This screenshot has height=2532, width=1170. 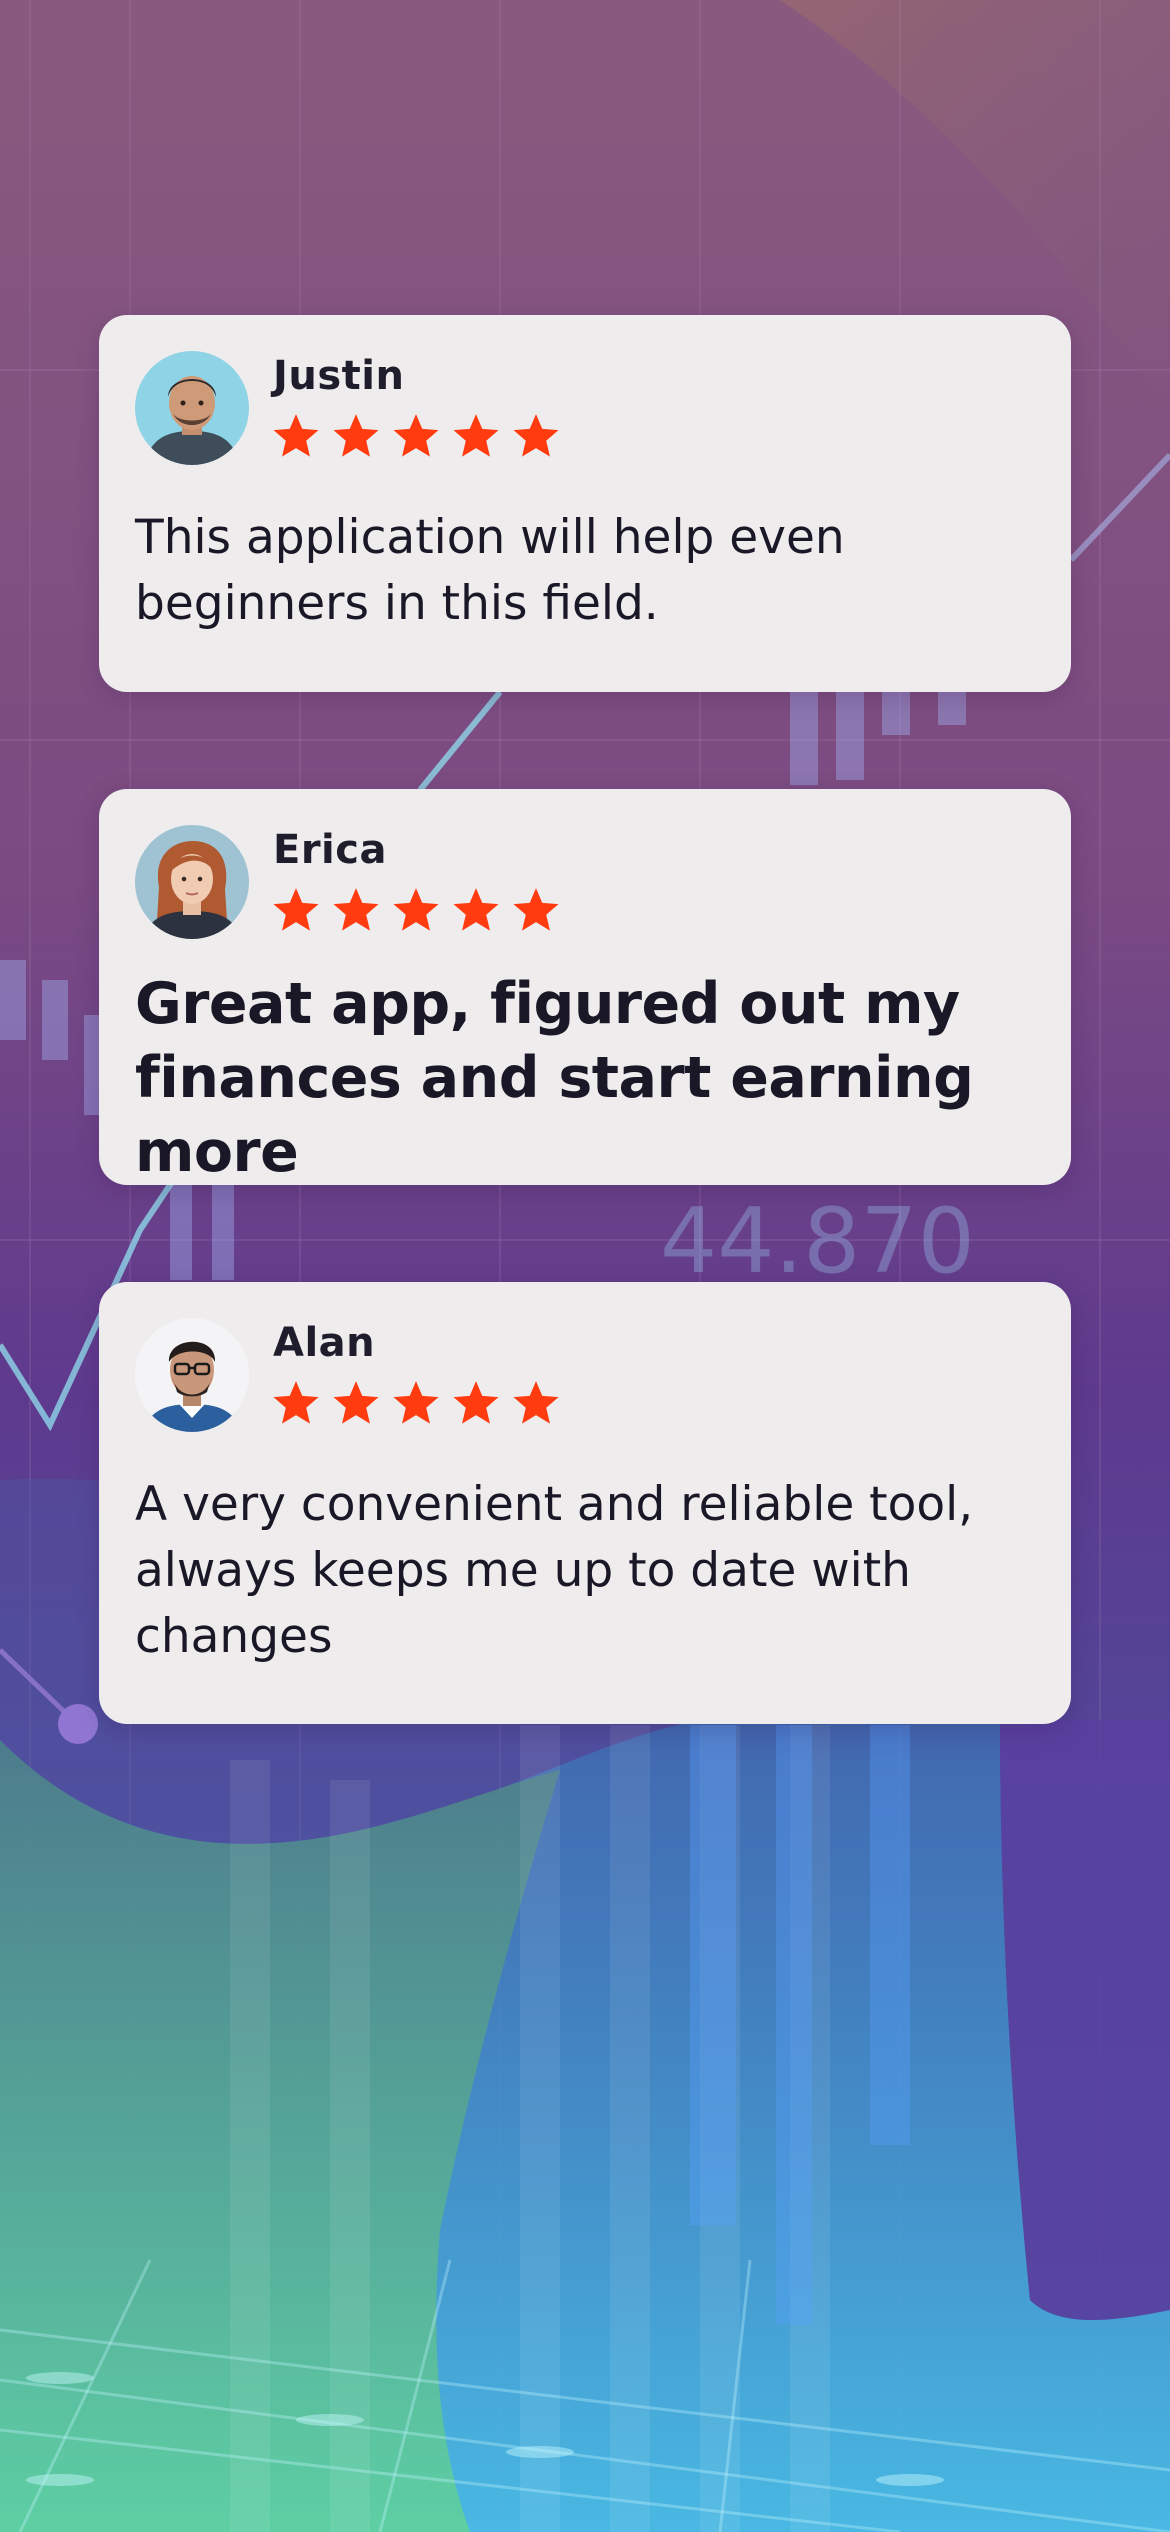 What do you see at coordinates (192, 408) in the screenshot?
I see `man-avatar-icon` at bounding box center [192, 408].